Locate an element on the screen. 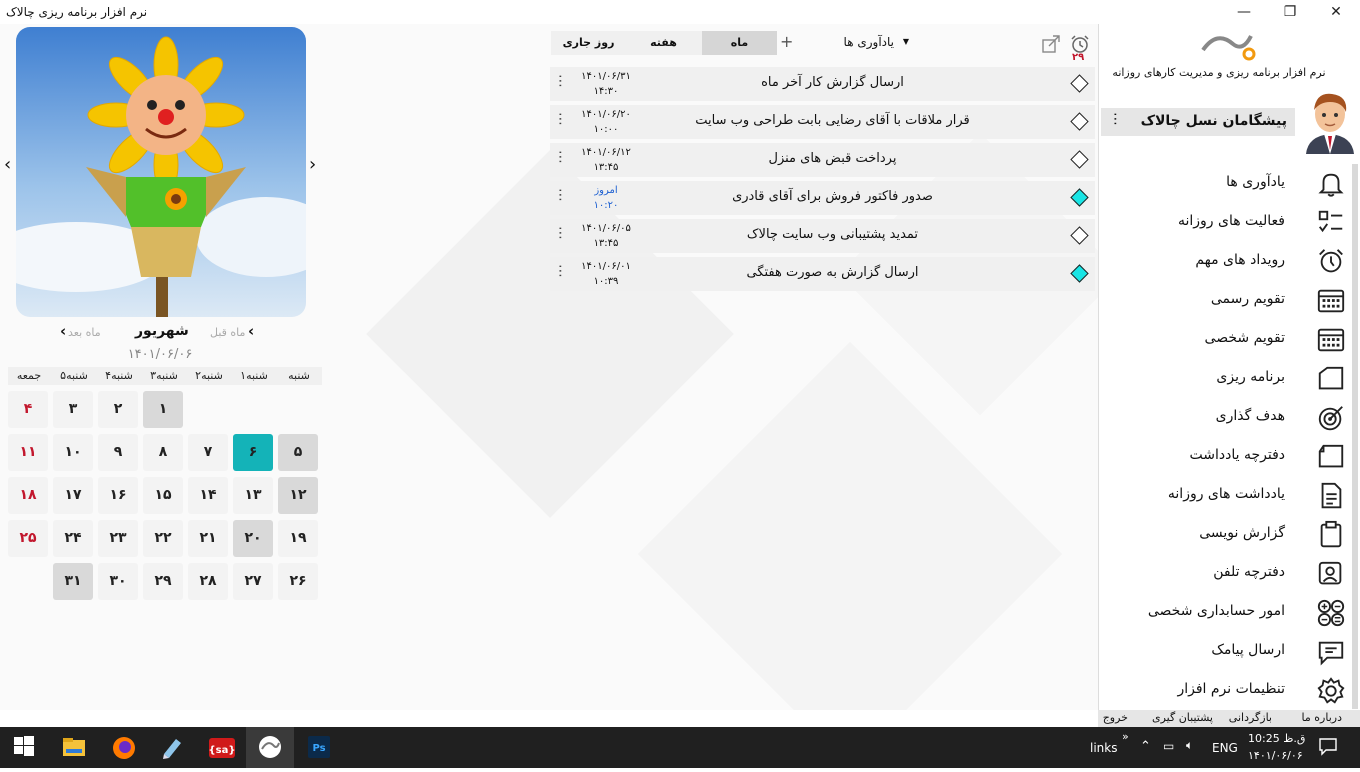 The image size is (1360, 772). sidebar-item: ارسال پیامک is located at coordinates (1224, 651).